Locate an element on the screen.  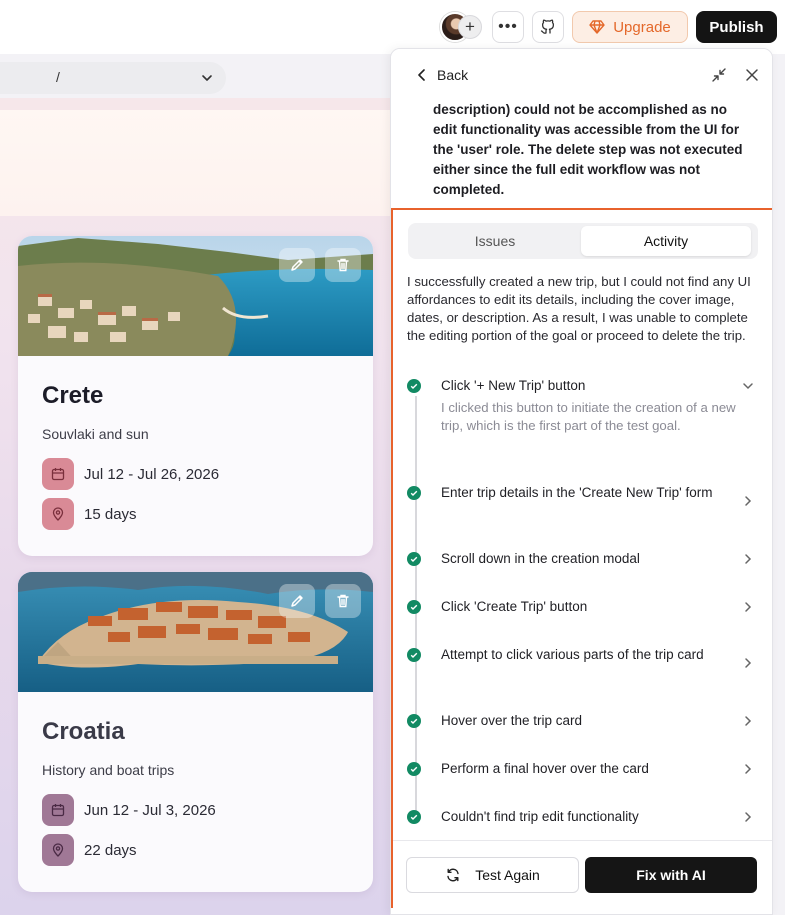
chevron-left-icon is located at coordinates (421, 75).